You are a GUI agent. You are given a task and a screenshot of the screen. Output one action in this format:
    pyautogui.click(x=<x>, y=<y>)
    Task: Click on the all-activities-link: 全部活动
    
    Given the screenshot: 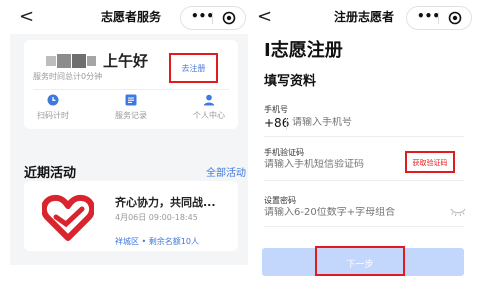 What is the action you would take?
    pyautogui.click(x=226, y=171)
    